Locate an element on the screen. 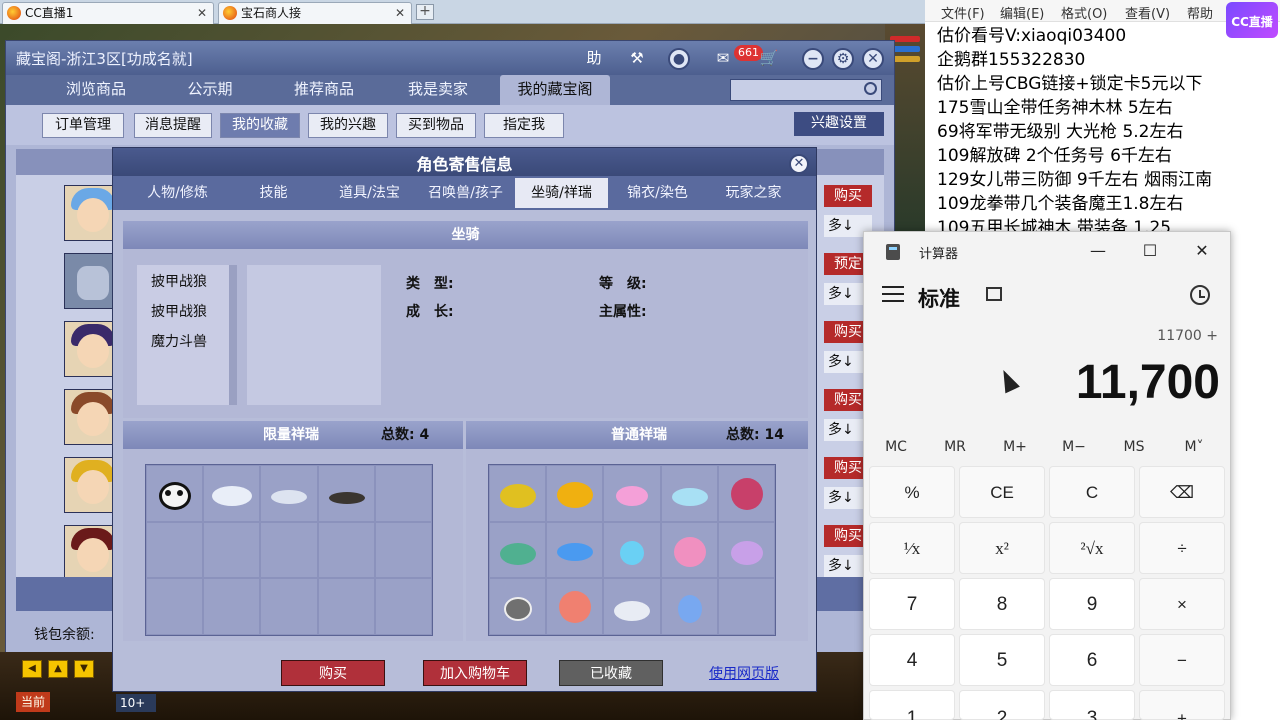 This screenshot has height=720, width=1280. subtract-button: − is located at coordinates (1182, 660).